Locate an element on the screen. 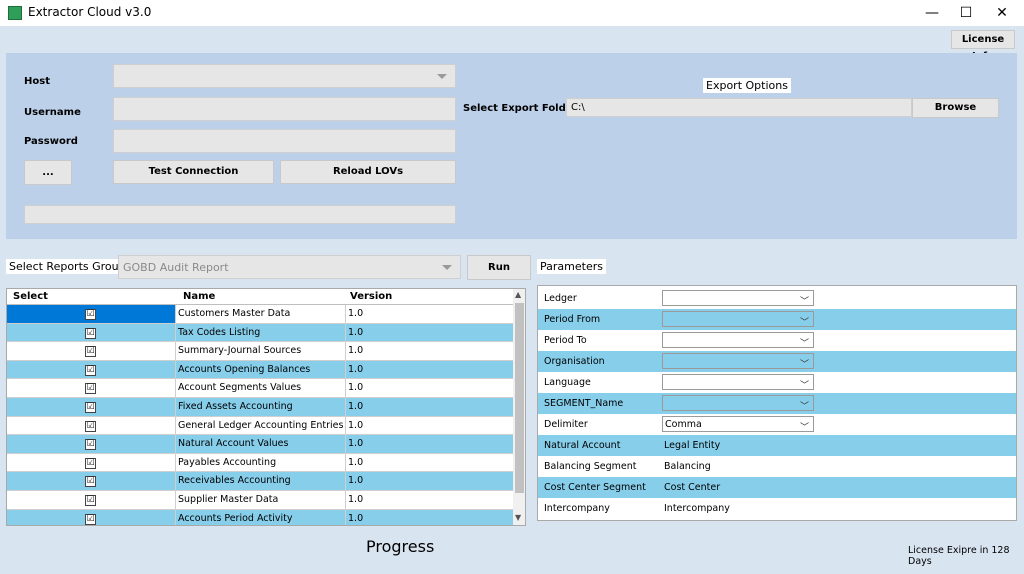 The image size is (1024, 574). param-label: Intercompany is located at coordinates (577, 508).